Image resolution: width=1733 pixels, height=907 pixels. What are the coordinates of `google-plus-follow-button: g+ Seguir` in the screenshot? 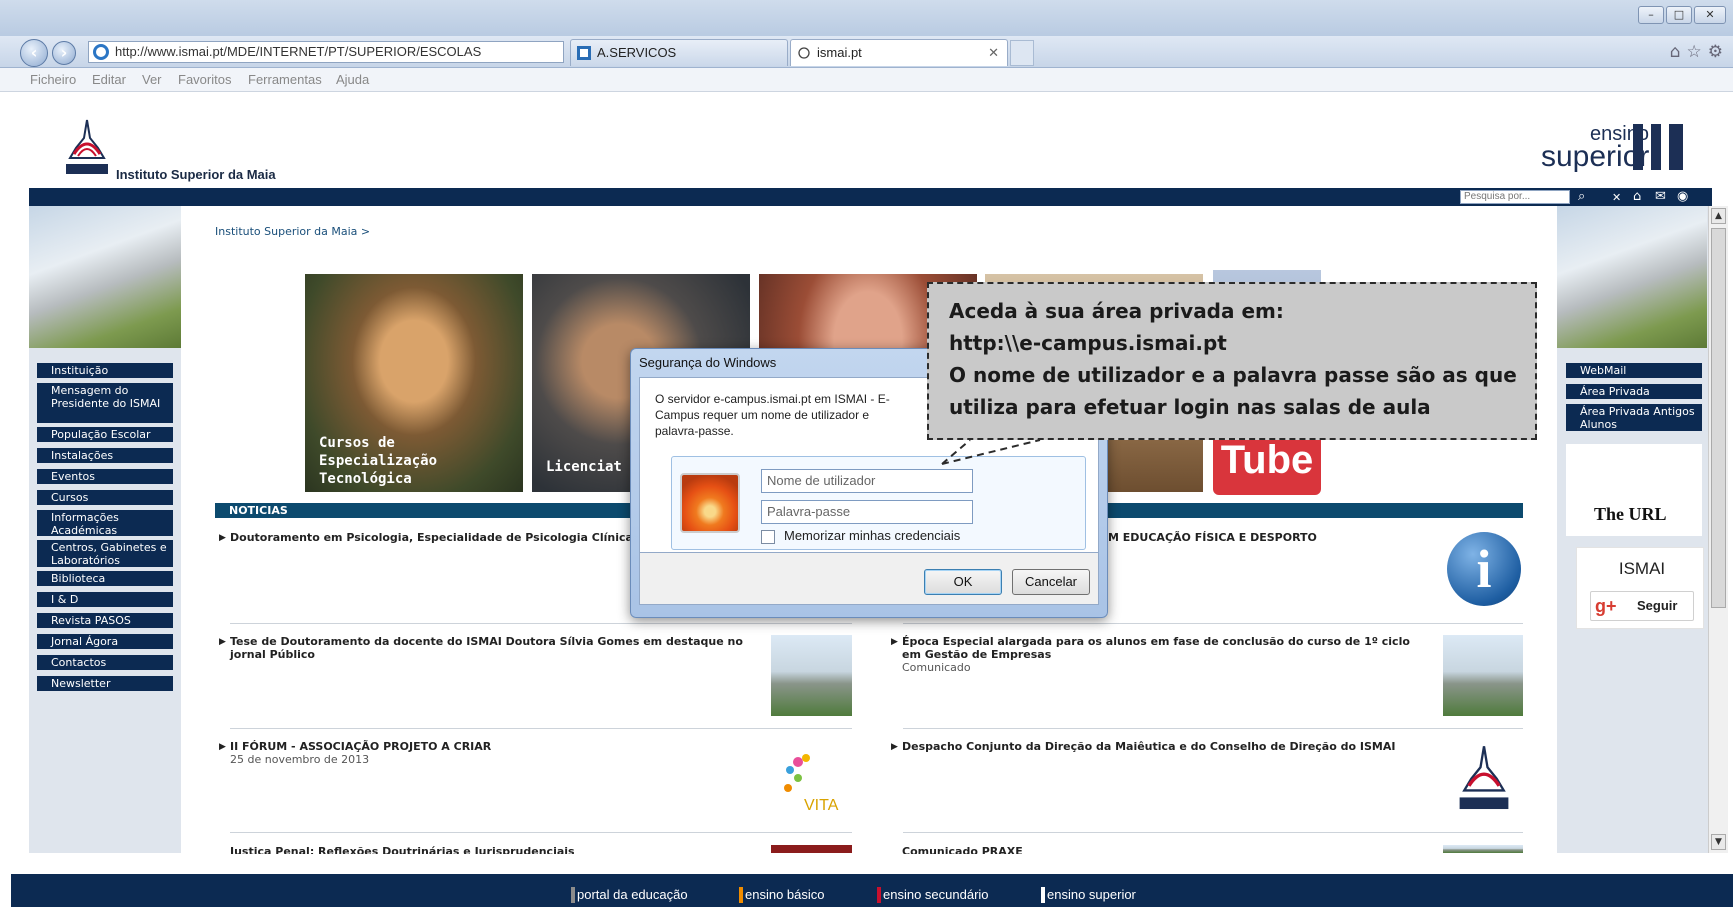 It's located at (1642, 606).